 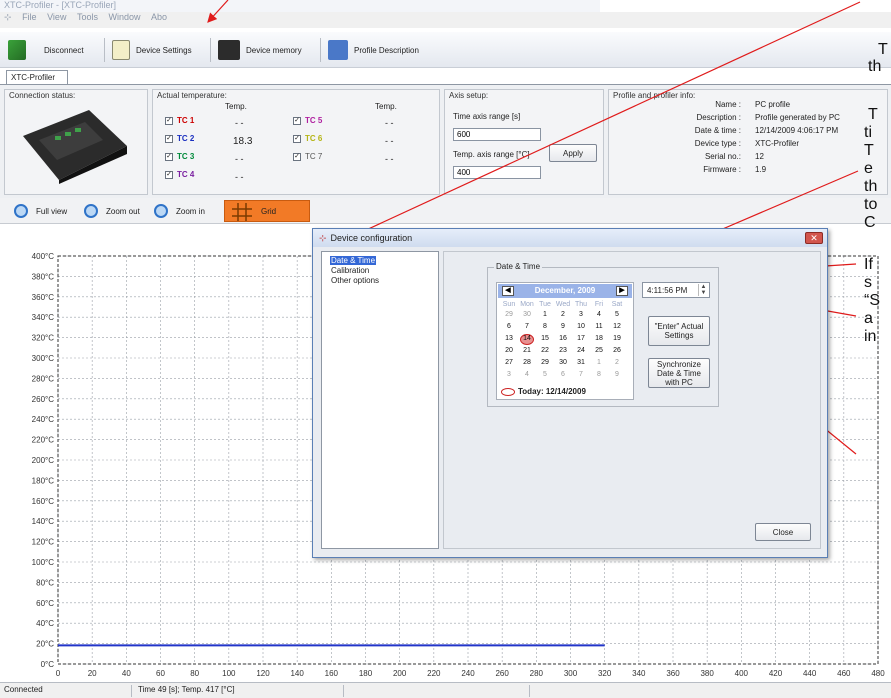 What do you see at coordinates (260, 50) in the screenshot?
I see `device-memory-button: Device memory` at bounding box center [260, 50].